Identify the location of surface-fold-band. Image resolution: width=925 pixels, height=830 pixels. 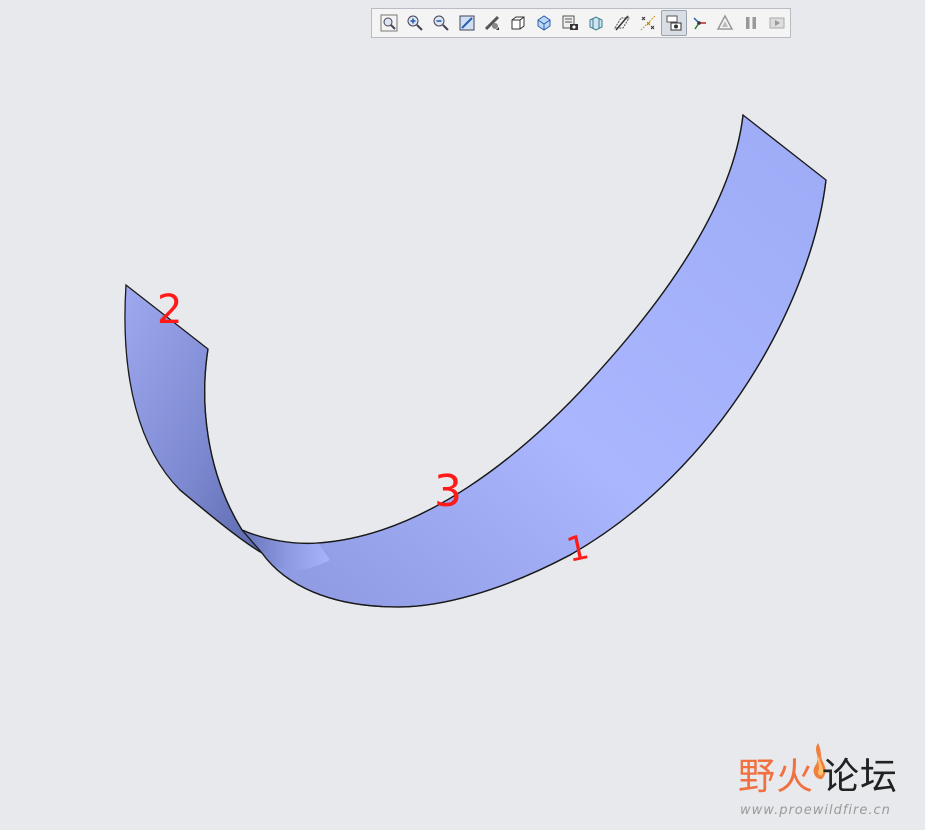
(286, 550).